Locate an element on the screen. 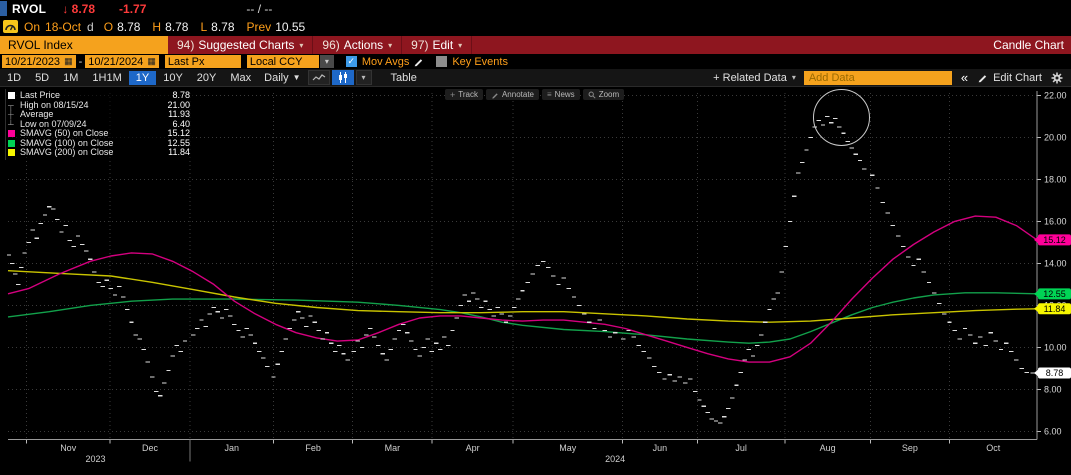 This screenshot has width=1071, height=475. period-button-10y: 10Y is located at coordinates (173, 78).